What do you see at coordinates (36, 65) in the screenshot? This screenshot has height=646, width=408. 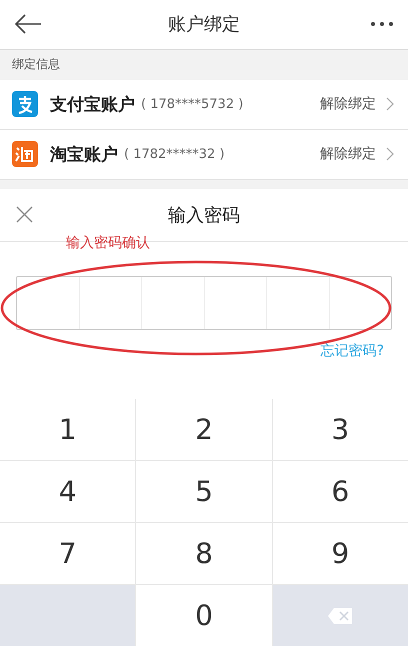 I see `section-label: 绑定信息` at bounding box center [36, 65].